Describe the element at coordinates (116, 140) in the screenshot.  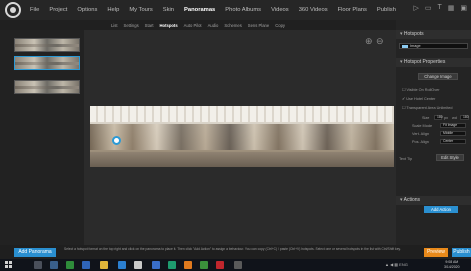
I see `hotspot-marker` at that location.